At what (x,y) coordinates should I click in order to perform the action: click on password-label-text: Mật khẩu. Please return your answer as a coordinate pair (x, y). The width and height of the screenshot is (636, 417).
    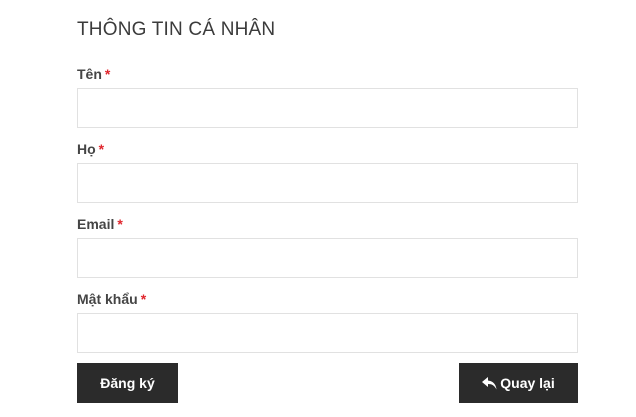
    Looking at the image, I should click on (107, 299).